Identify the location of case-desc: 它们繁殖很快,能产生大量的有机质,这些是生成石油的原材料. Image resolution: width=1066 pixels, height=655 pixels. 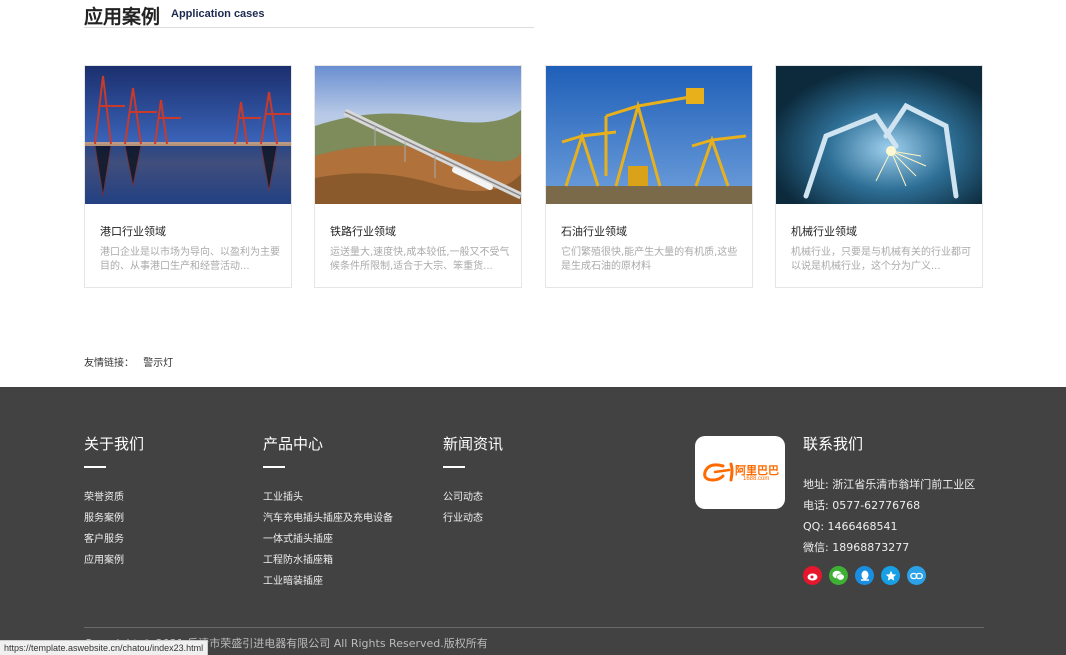
(649, 259).